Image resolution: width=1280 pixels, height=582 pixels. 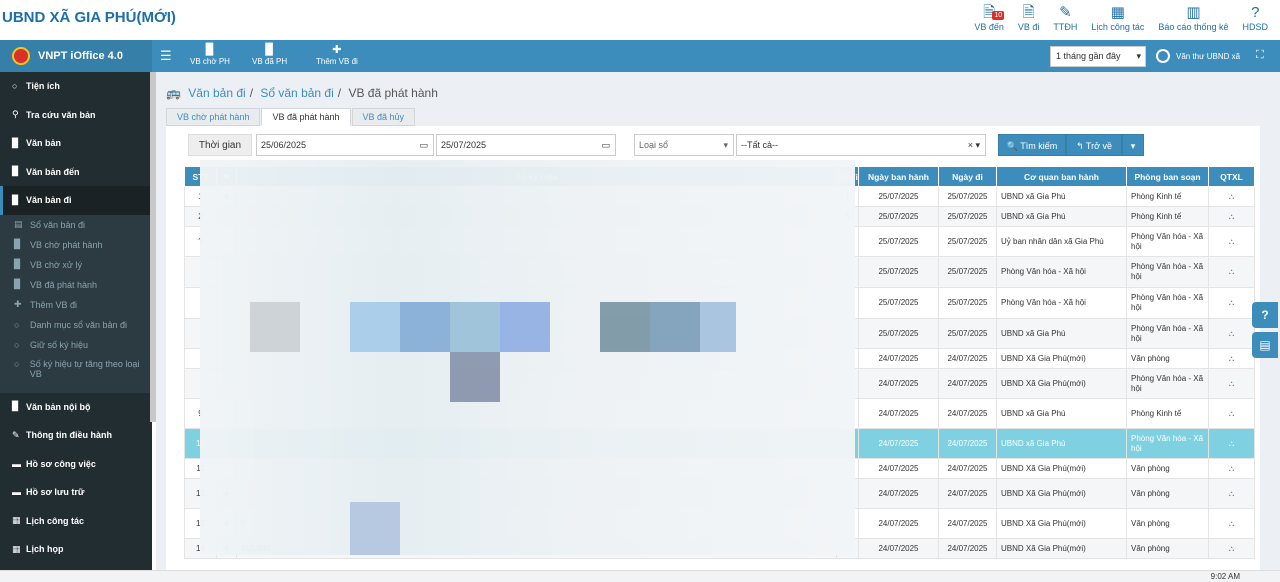 What do you see at coordinates (213, 117) in the screenshot?
I see `tab-pending: VB chờ phát hành` at bounding box center [213, 117].